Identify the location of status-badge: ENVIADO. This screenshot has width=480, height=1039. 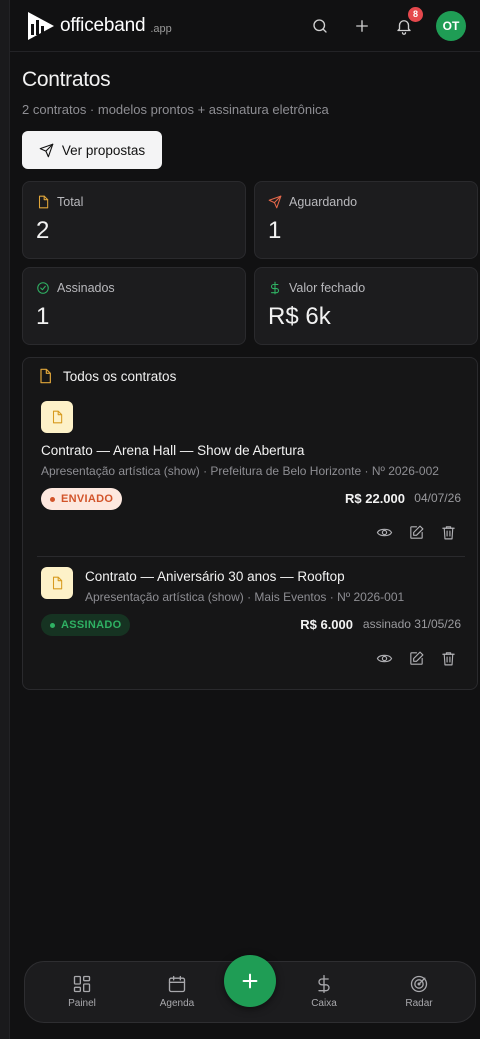
(82, 499).